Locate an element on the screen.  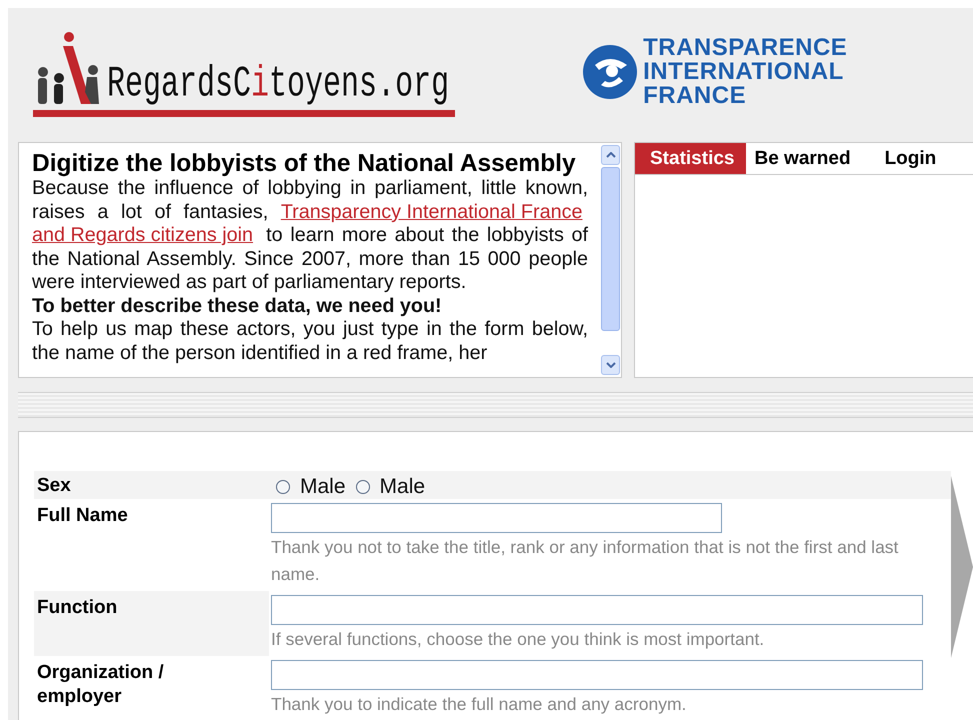
tab: Login is located at coordinates (912, 158).